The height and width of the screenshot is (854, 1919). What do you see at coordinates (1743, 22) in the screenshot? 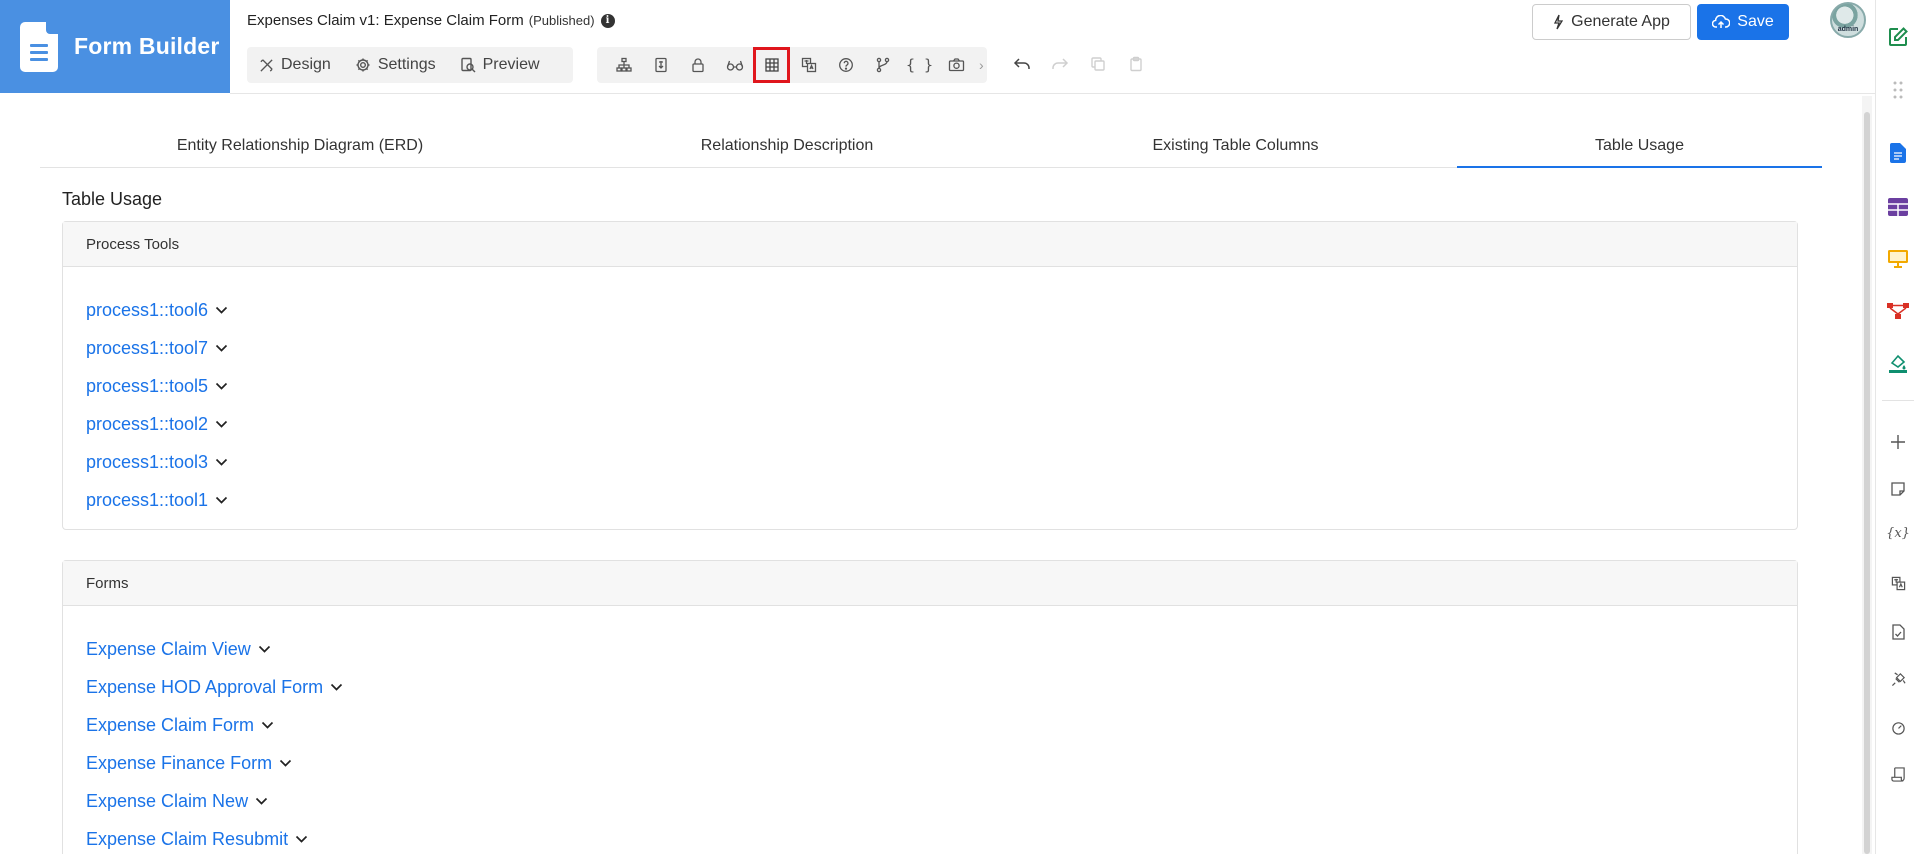
I see `save-button: Save` at bounding box center [1743, 22].